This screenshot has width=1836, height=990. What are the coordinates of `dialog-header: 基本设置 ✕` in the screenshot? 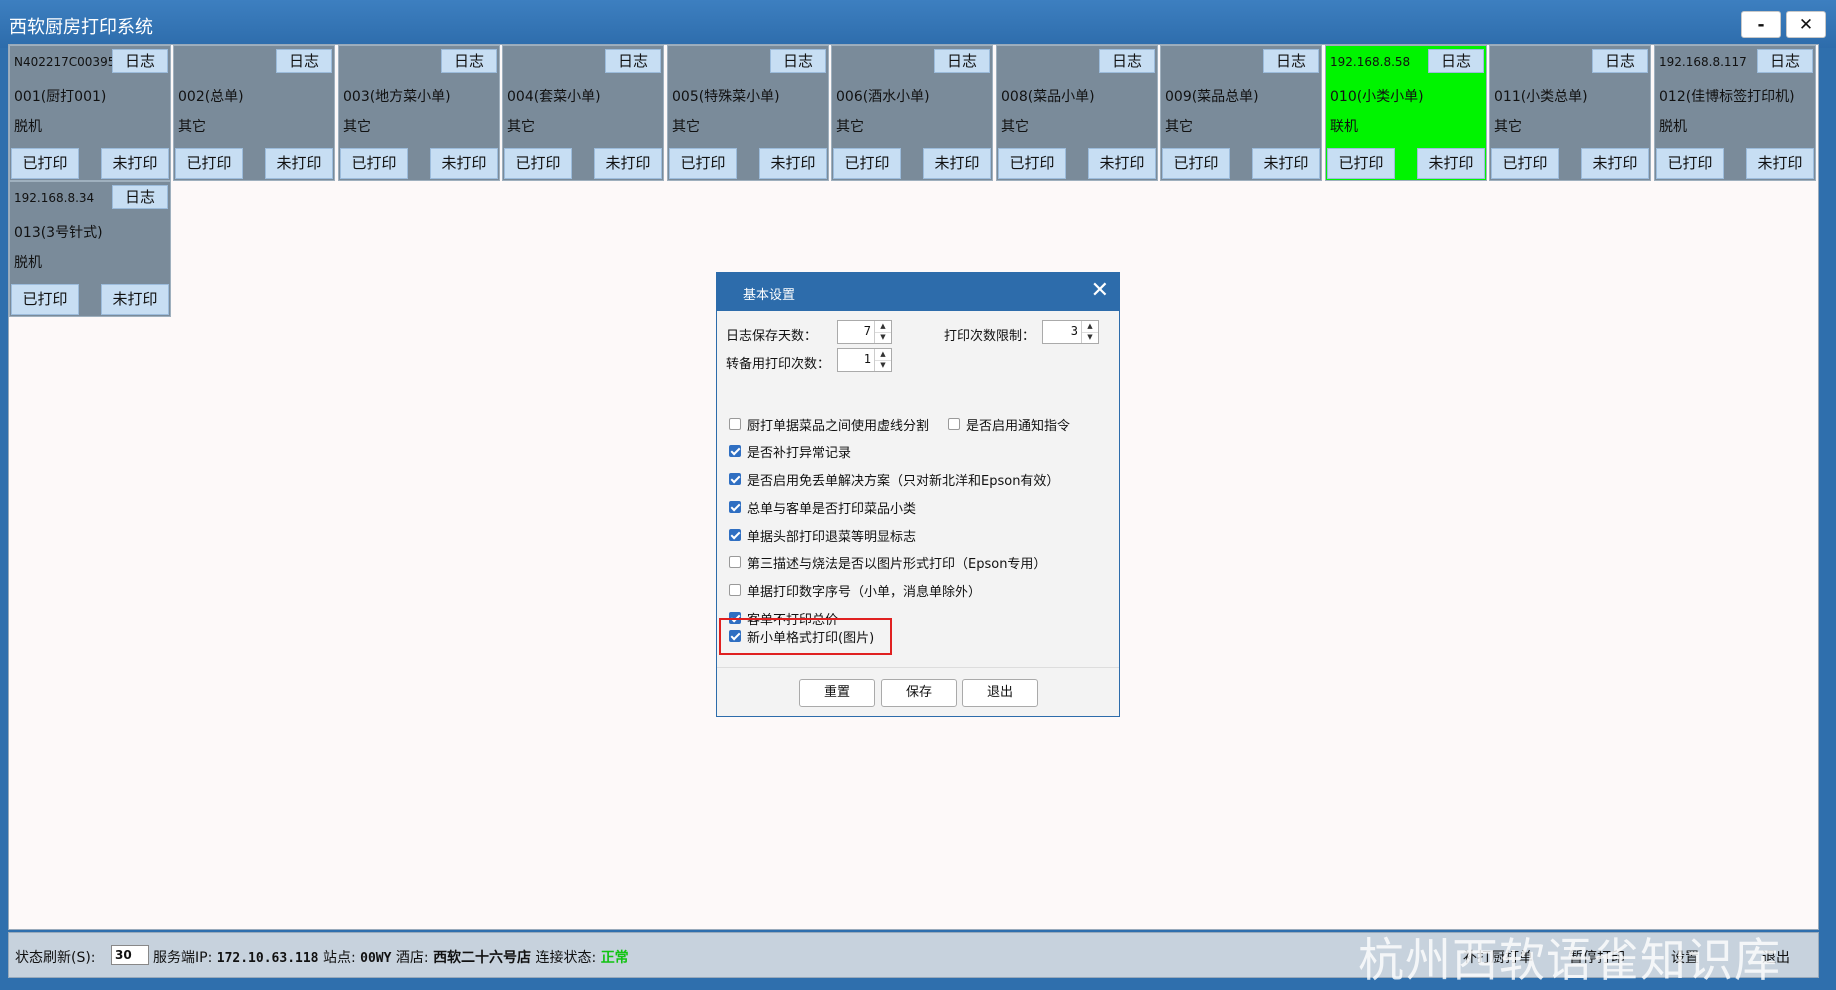 It's located at (918, 292).